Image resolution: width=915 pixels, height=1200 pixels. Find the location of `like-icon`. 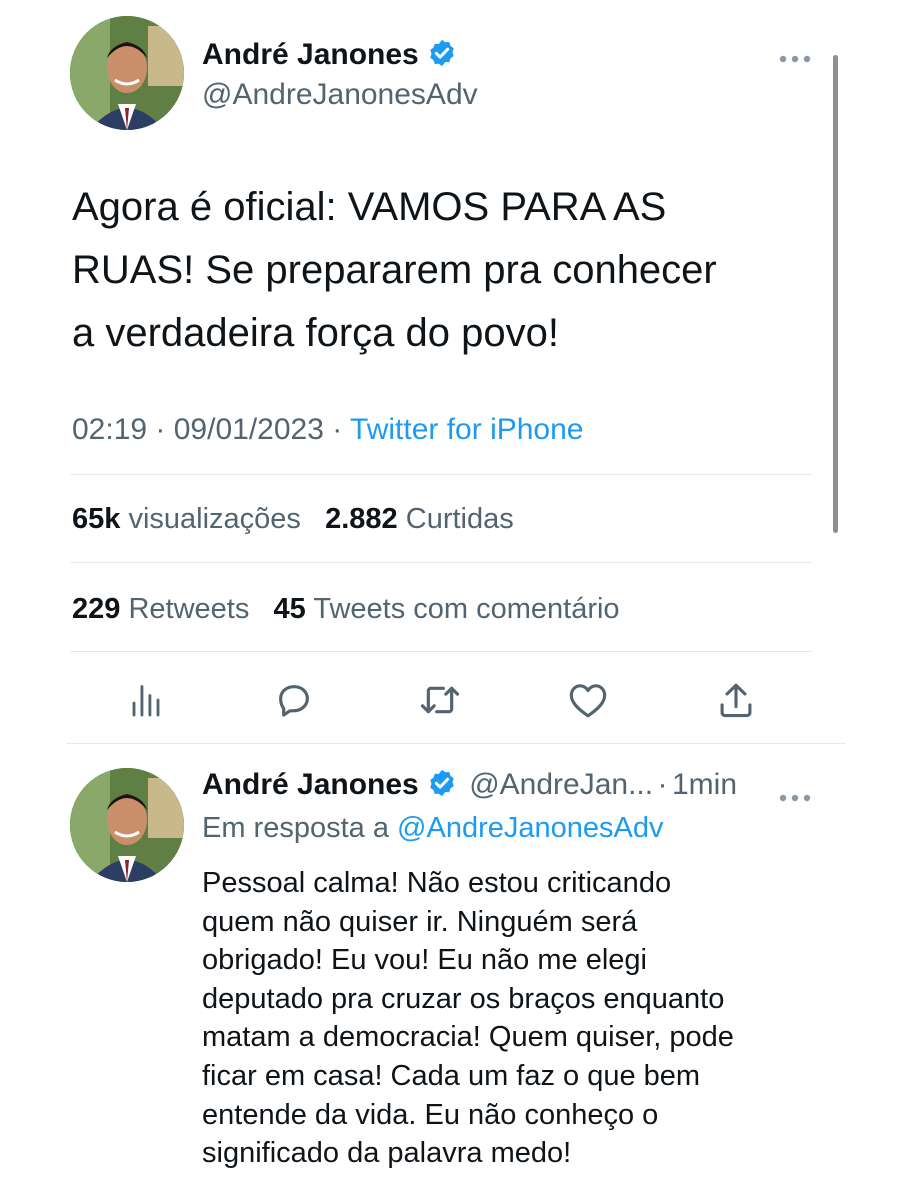

like-icon is located at coordinates (588, 700).